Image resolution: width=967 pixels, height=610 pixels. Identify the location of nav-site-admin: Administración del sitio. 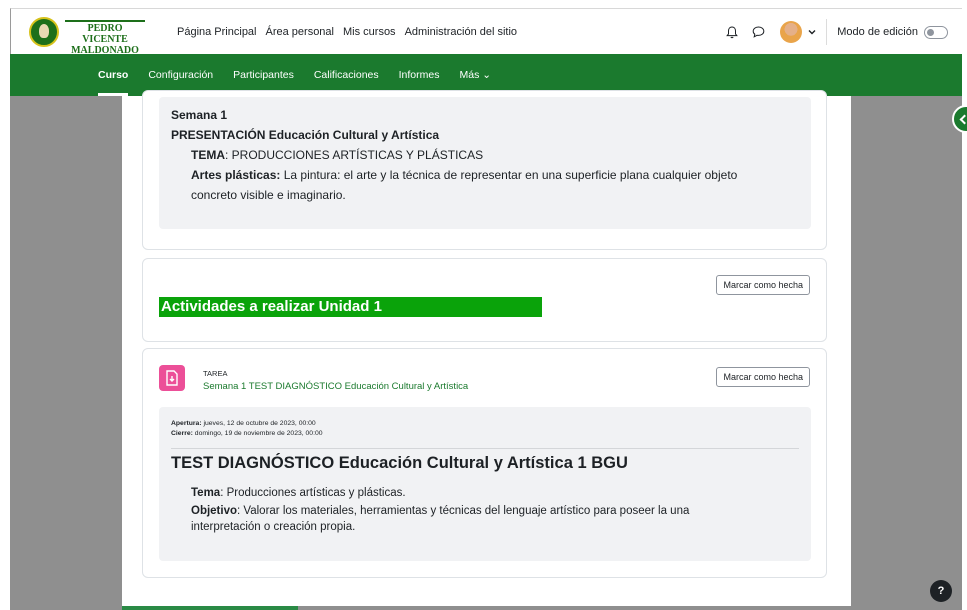
(461, 32).